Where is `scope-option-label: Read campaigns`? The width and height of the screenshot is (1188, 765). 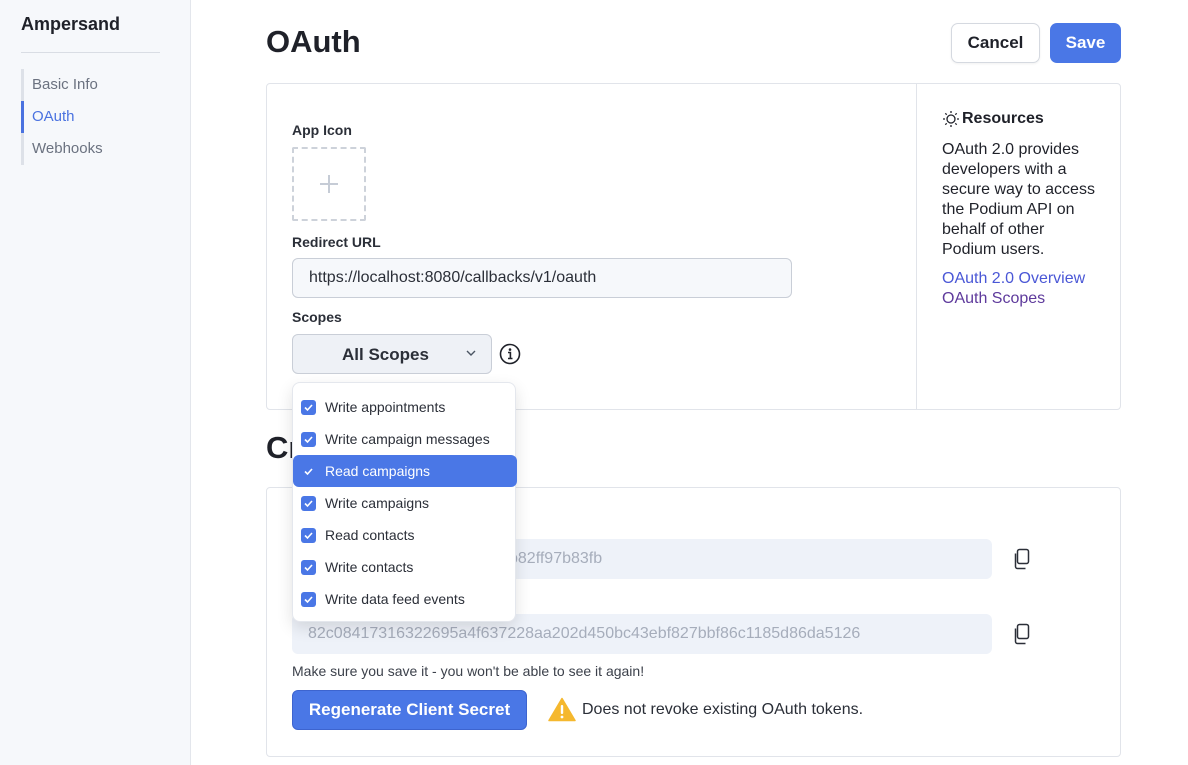 scope-option-label: Read campaigns is located at coordinates (378, 471).